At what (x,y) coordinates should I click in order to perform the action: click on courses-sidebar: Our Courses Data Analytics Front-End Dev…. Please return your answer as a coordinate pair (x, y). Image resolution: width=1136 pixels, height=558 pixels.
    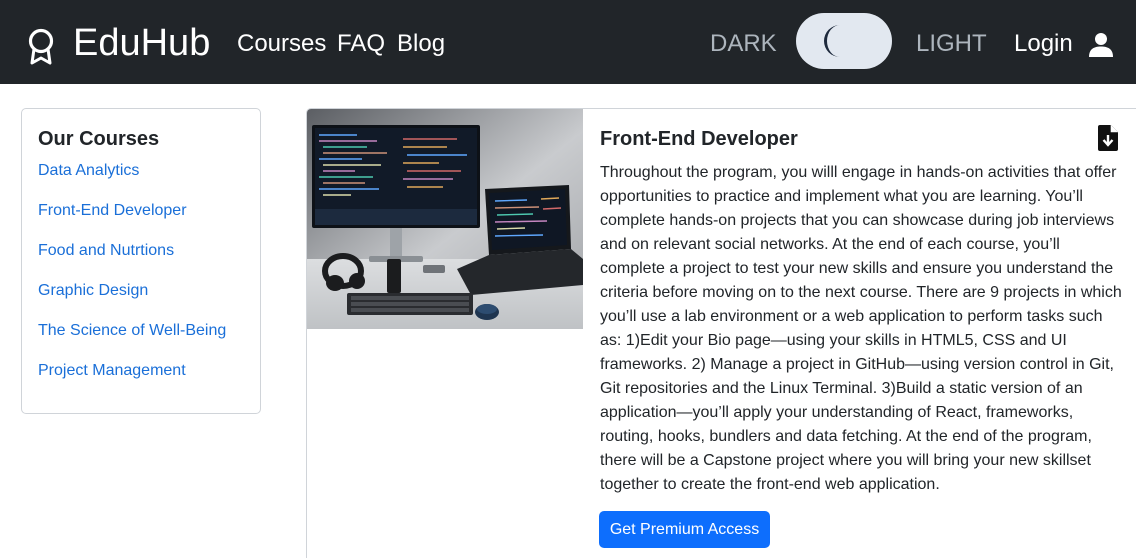
    Looking at the image, I should click on (141, 261).